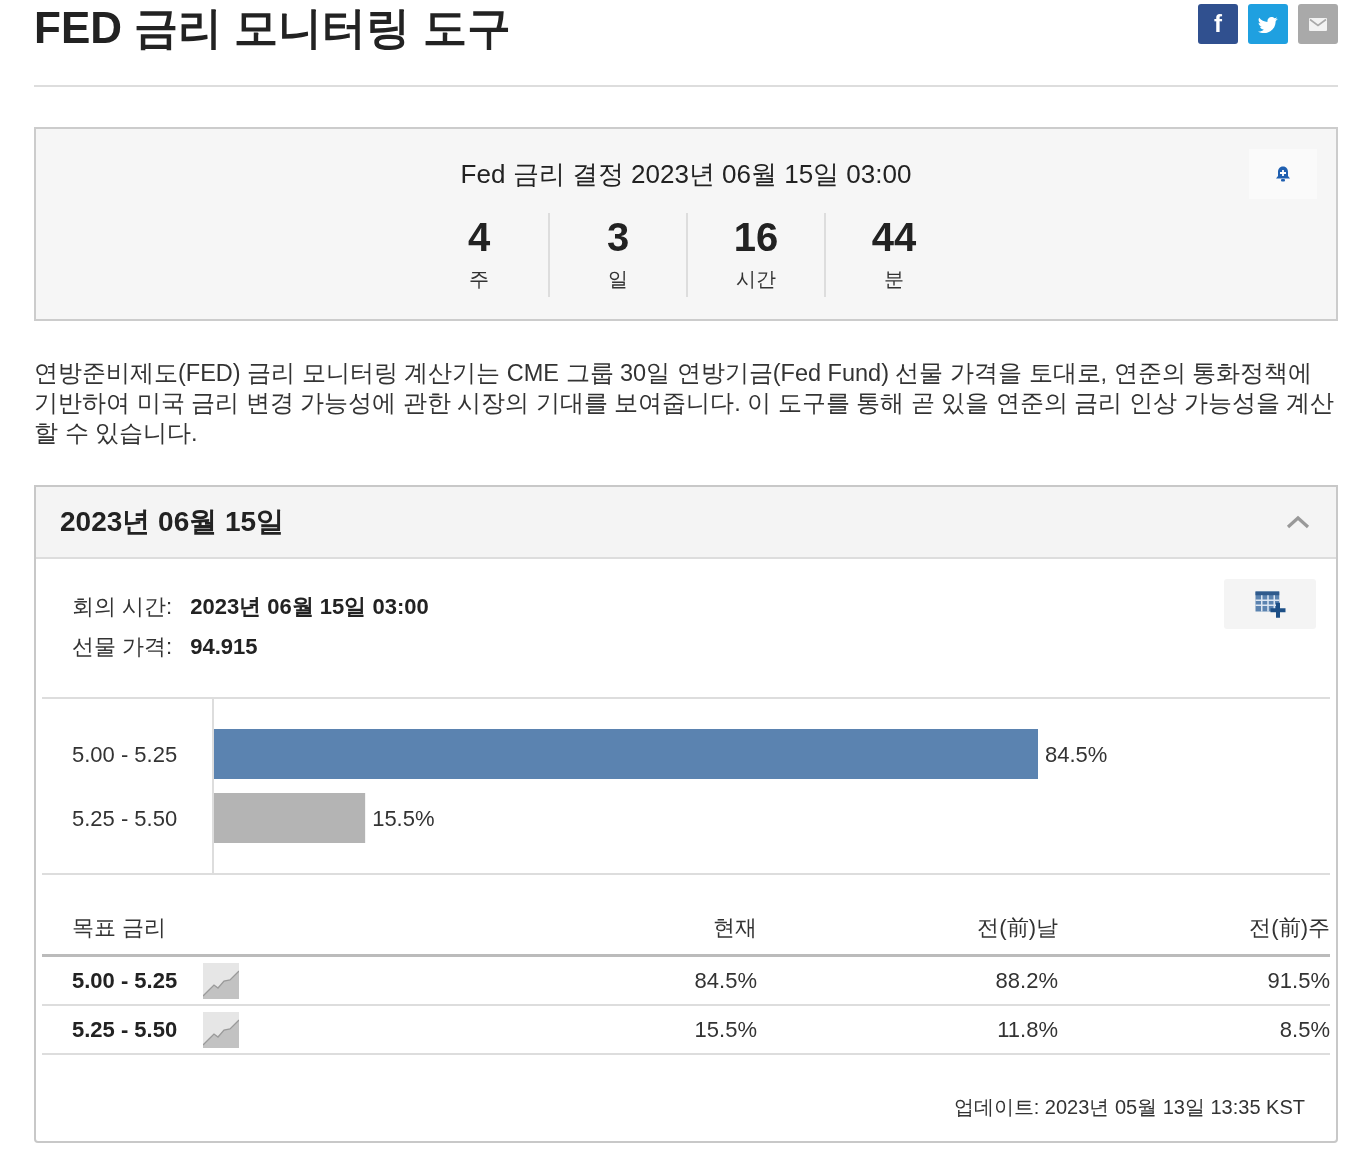 The image size is (1350, 1162). I want to click on column-header: 목표 금리, so click(119, 928).